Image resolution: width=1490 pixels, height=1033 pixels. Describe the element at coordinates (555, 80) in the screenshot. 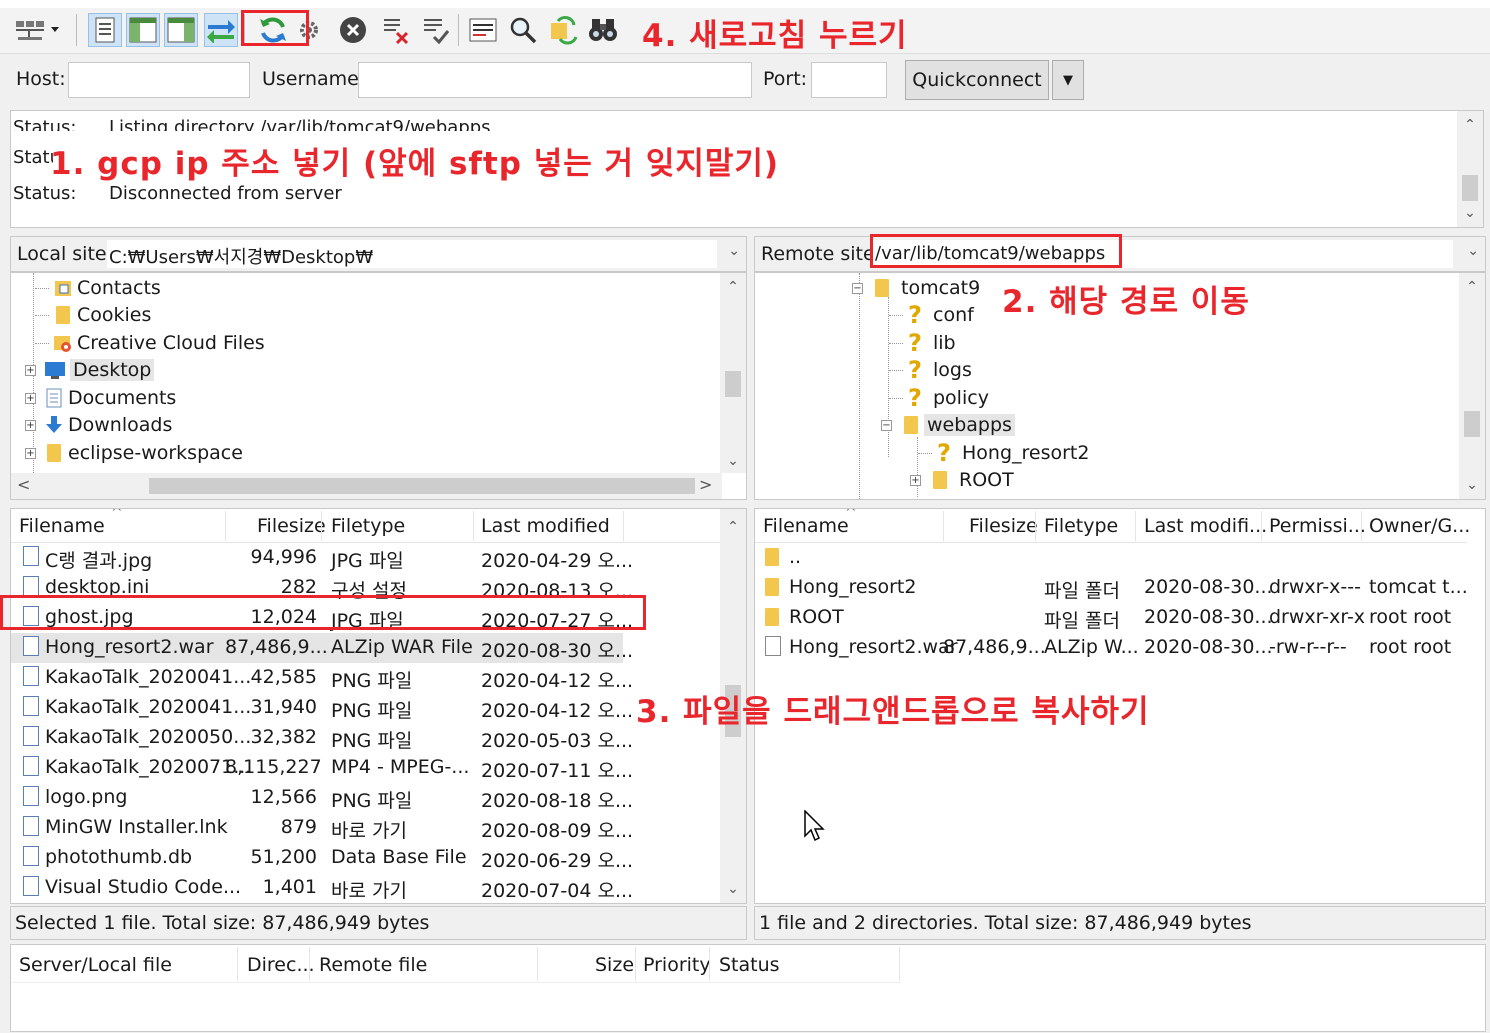

I see `username-input` at that location.